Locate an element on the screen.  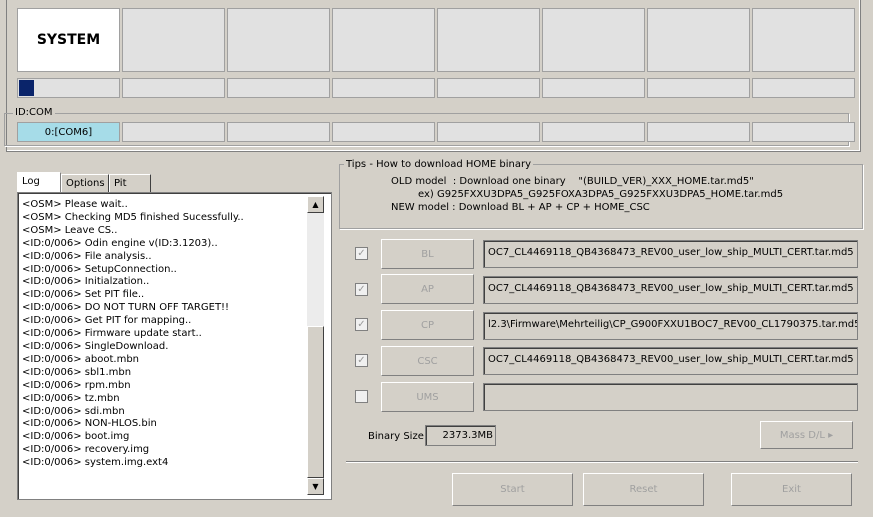
log-line: <OSM> Leave CS.. is located at coordinates (70, 230).